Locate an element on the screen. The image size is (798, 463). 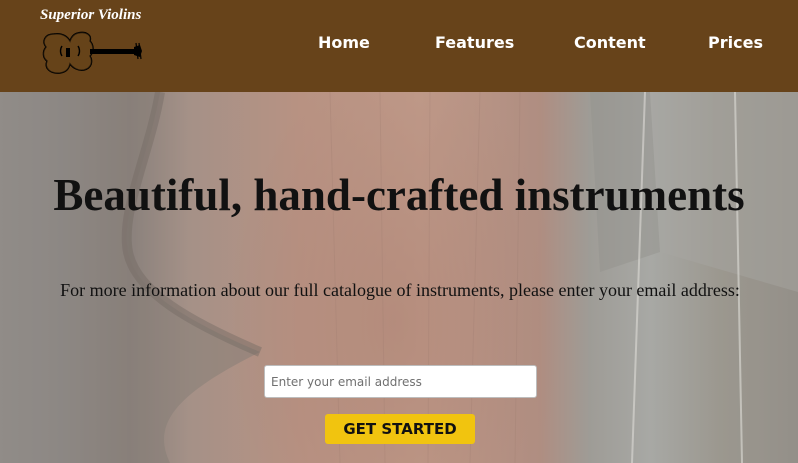
get-started-button: GET STARTED is located at coordinates (400, 429).